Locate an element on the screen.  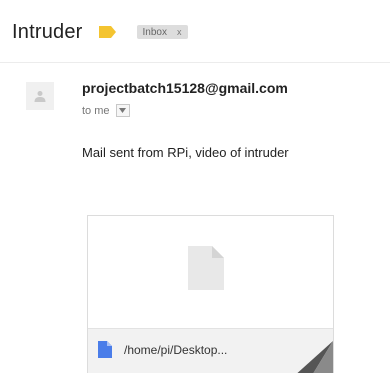
sender-address: projectbatch15128@gmail.com is located at coordinates (185, 88).